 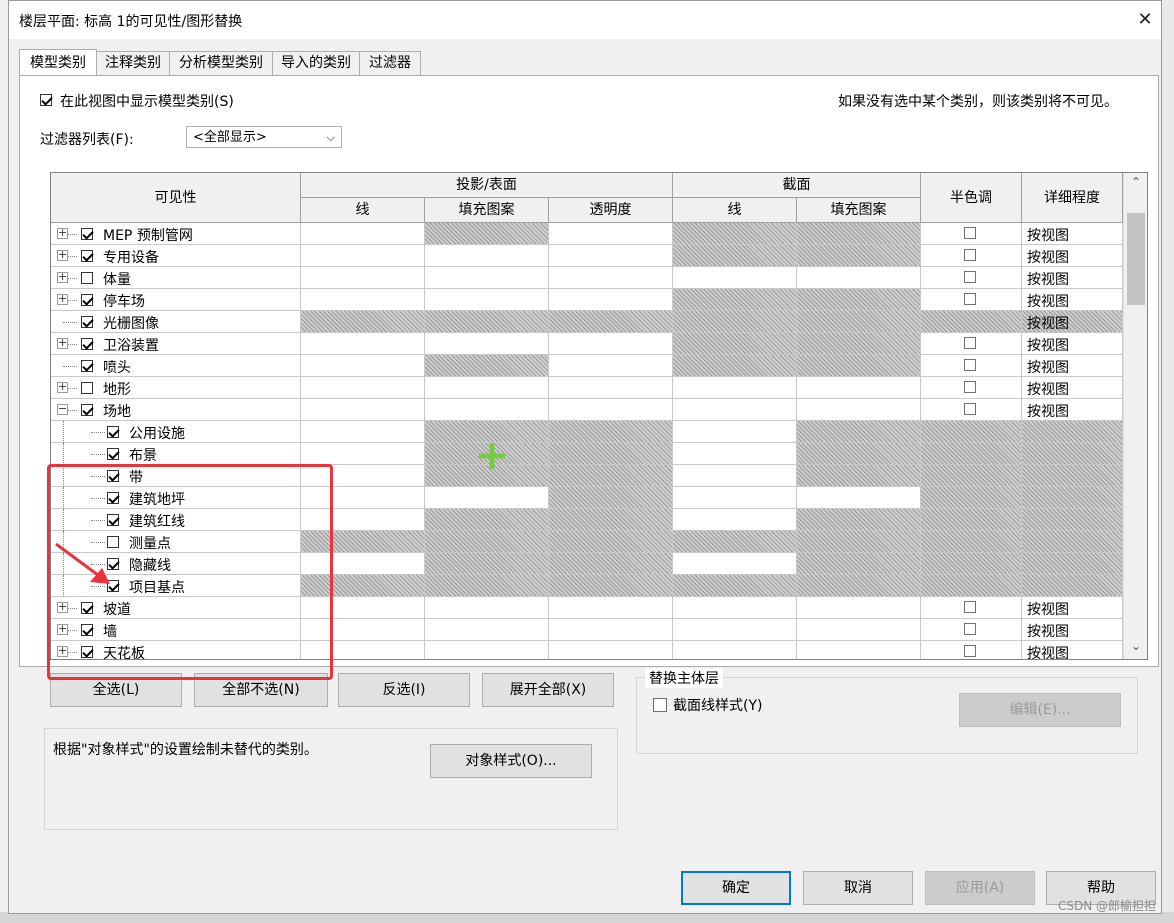 I want to click on ok-button: 确定, so click(x=736, y=888).